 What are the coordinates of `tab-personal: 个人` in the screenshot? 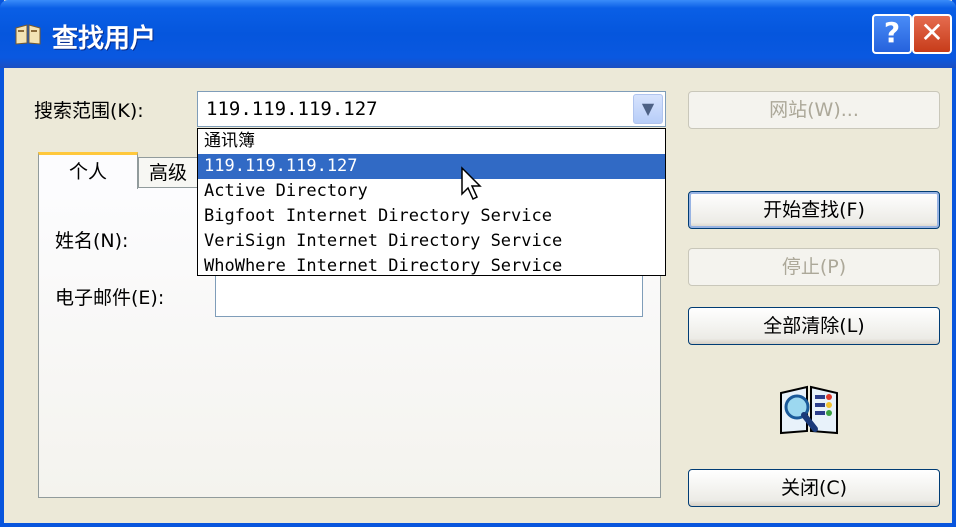 It's located at (88, 170).